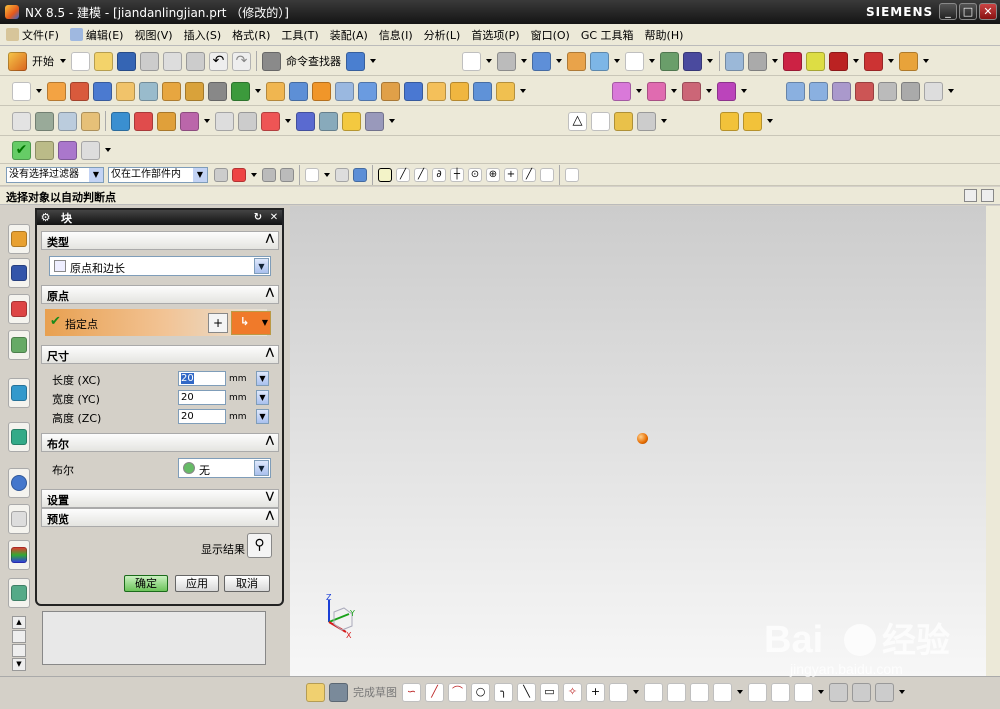 The width and height of the screenshot is (1000, 709). What do you see at coordinates (44, 150) in the screenshot?
I see `check-geometry-icon` at bounding box center [44, 150].